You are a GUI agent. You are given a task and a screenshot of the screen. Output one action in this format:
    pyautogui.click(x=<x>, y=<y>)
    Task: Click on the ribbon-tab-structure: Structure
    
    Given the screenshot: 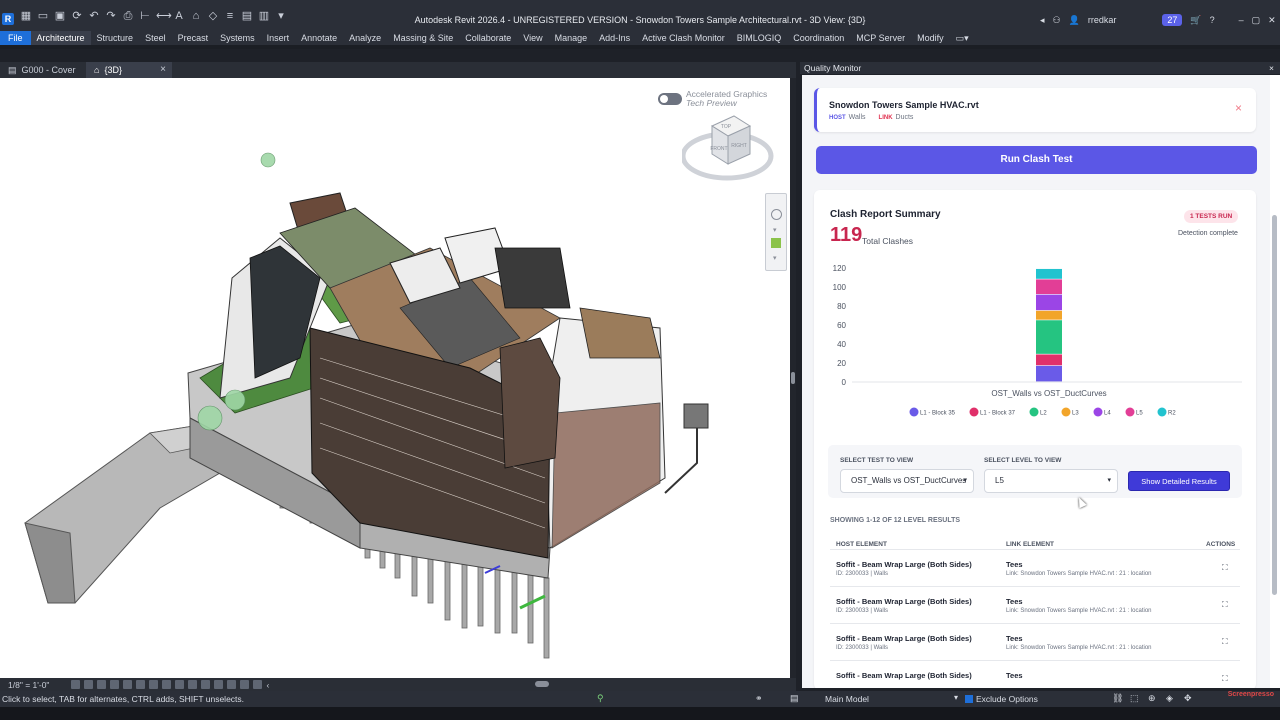 What is the action you would take?
    pyautogui.click(x=115, y=38)
    